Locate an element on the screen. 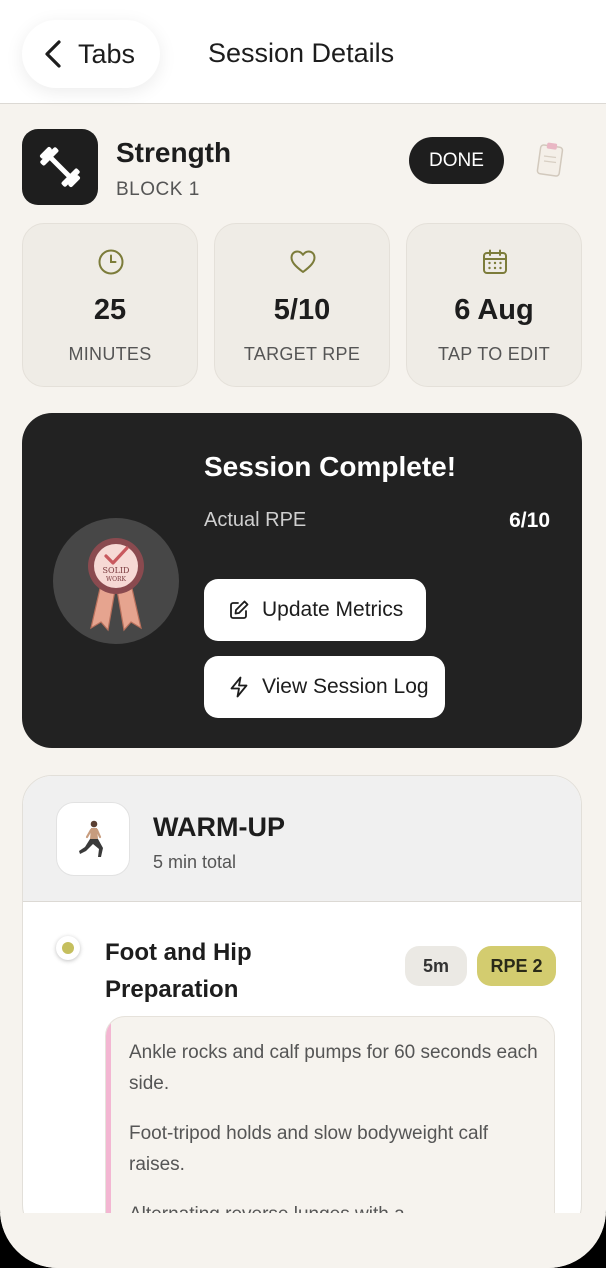 Image resolution: width=606 pixels, height=1268 pixels. dumbbell-icon is located at coordinates (60, 167).